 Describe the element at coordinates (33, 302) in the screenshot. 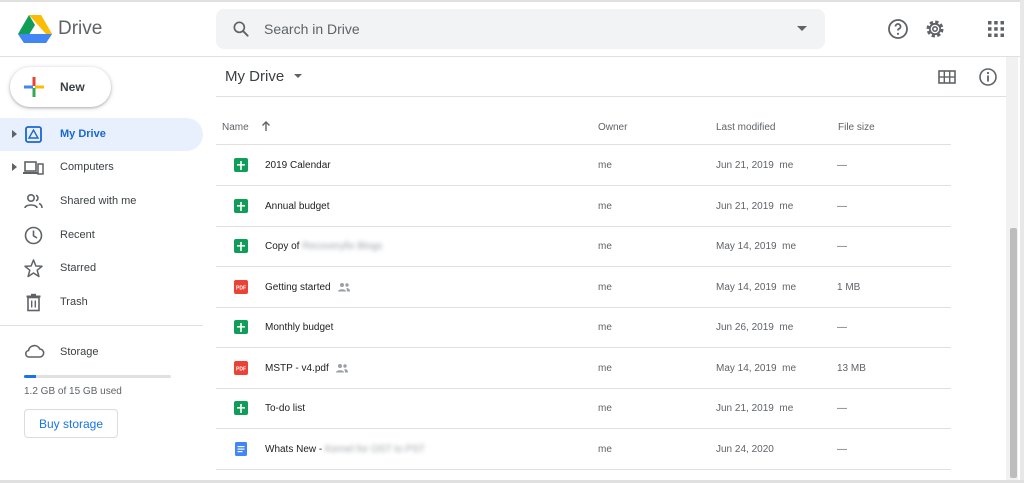

I see `trash-icon` at that location.